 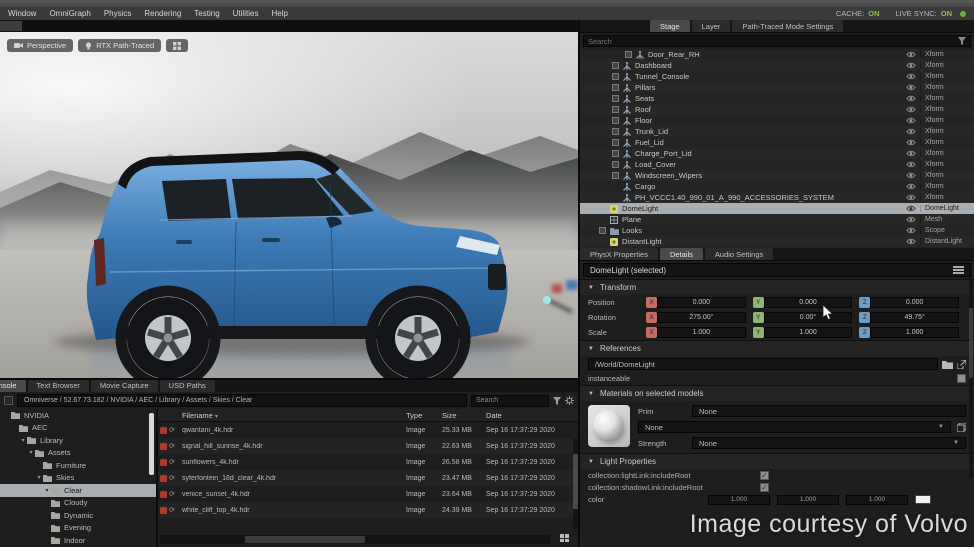 What do you see at coordinates (808, 317) in the screenshot?
I see `rotation-y-field: 0.00°` at bounding box center [808, 317].